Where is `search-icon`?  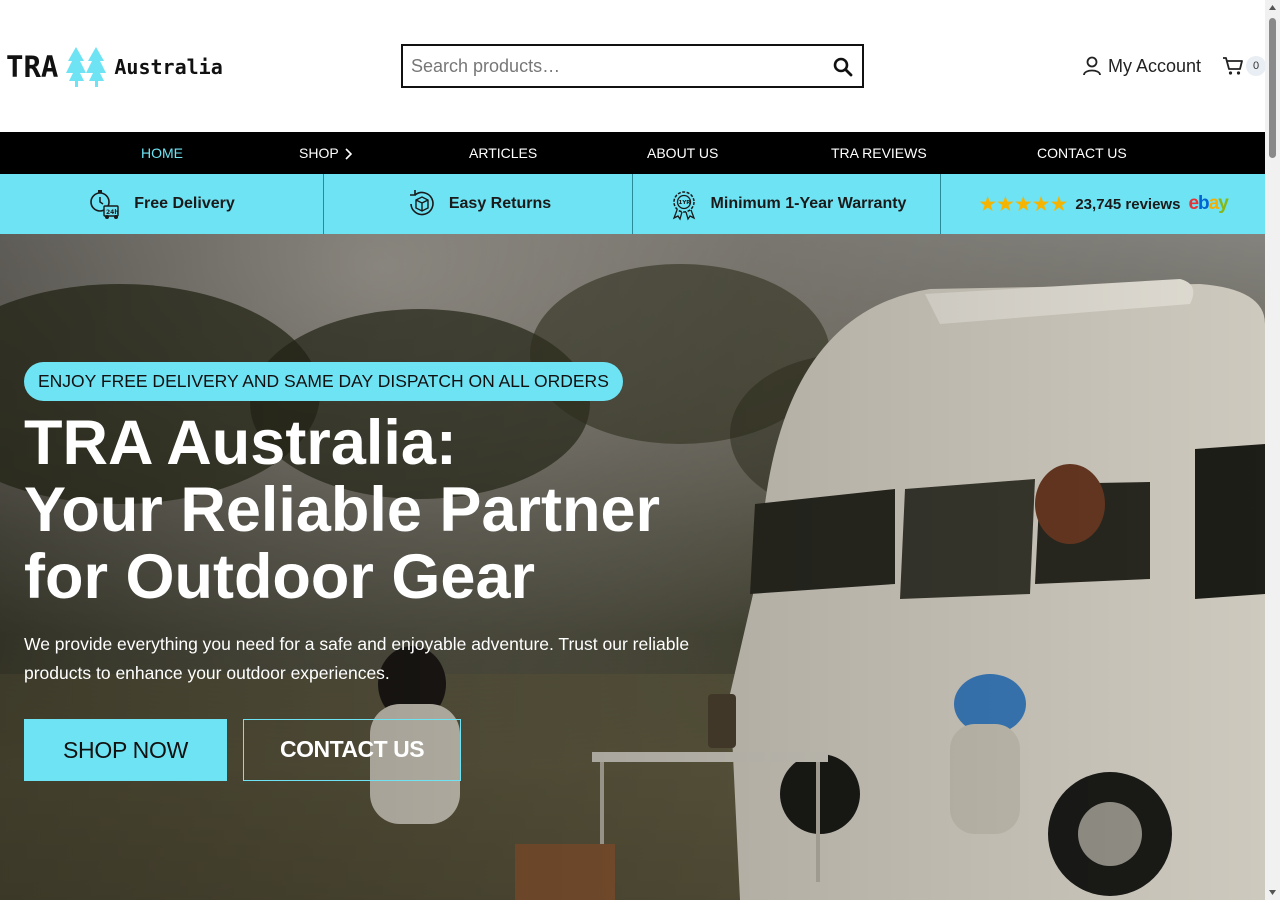 search-icon is located at coordinates (843, 67).